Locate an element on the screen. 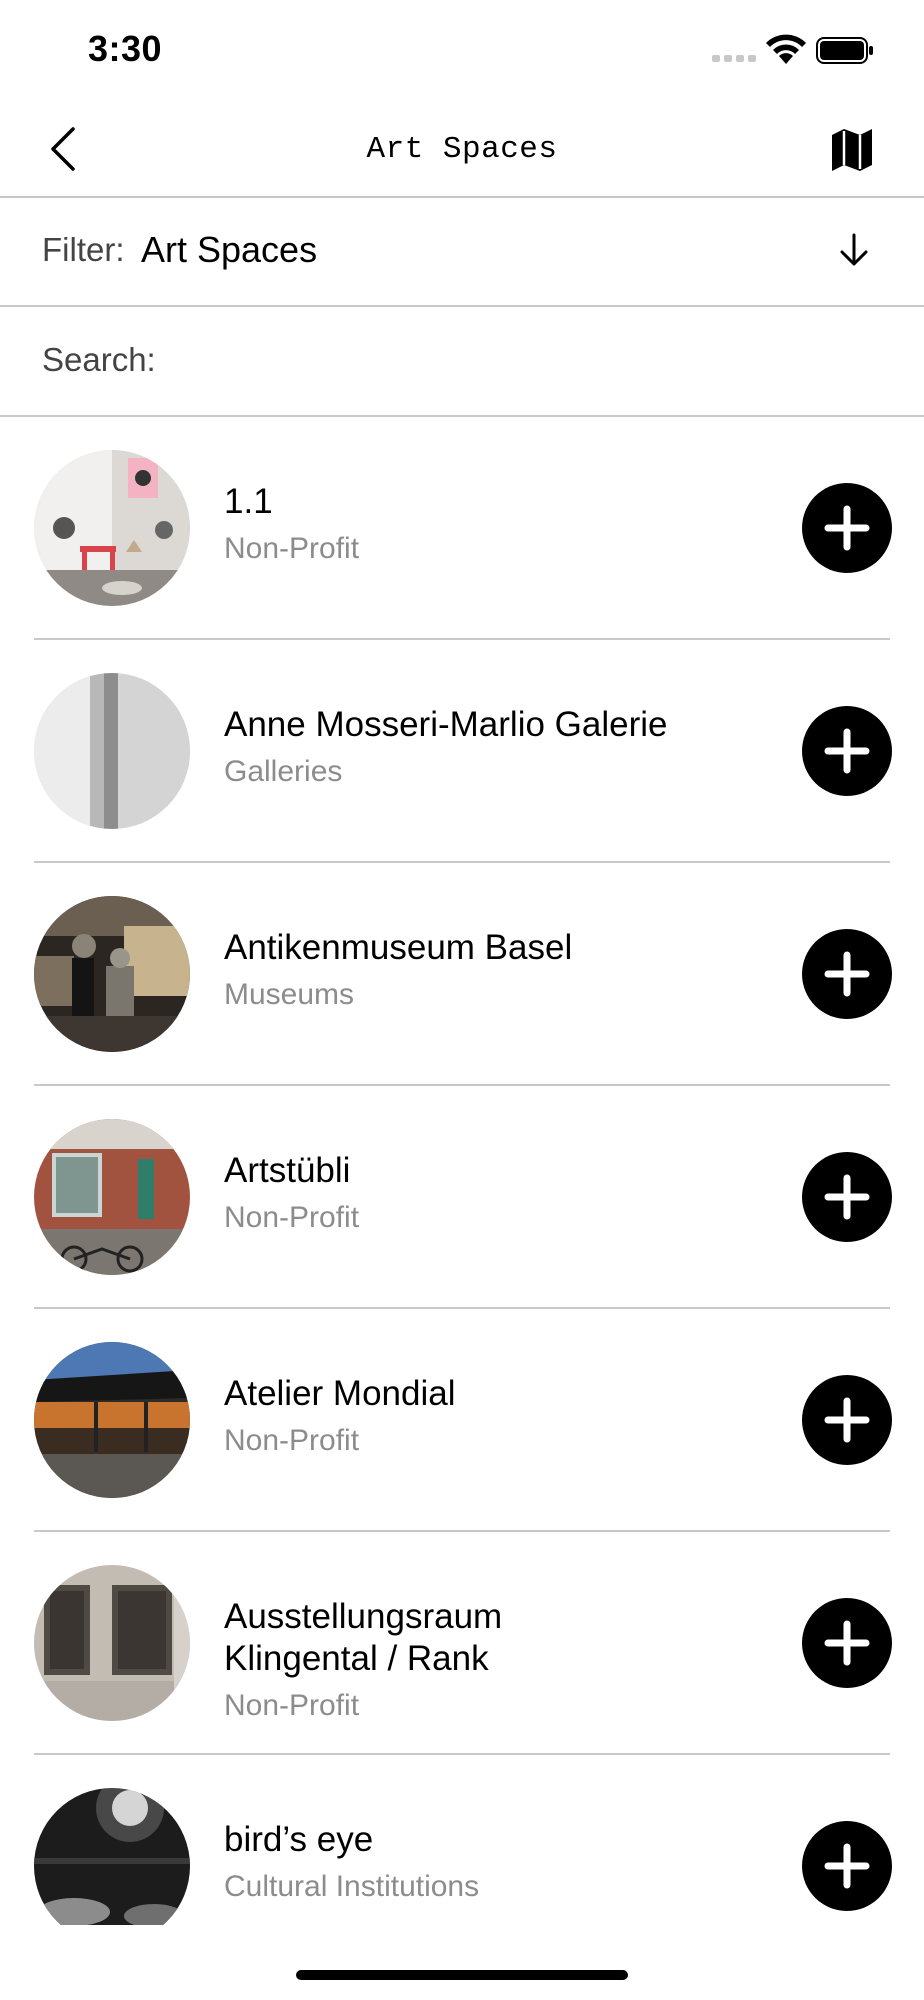 This screenshot has height=2000, width=924. item-name: Ausstellungsraum Klingental / Rank is located at coordinates (363, 1637).